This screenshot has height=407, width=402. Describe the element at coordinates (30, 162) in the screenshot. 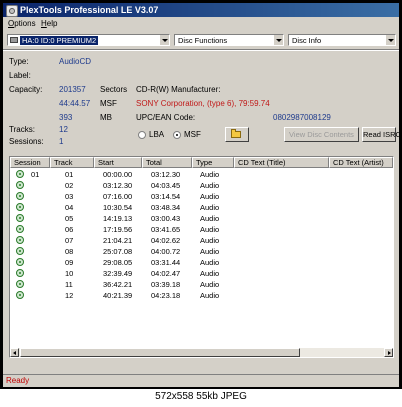

I see `col-session: Session` at that location.